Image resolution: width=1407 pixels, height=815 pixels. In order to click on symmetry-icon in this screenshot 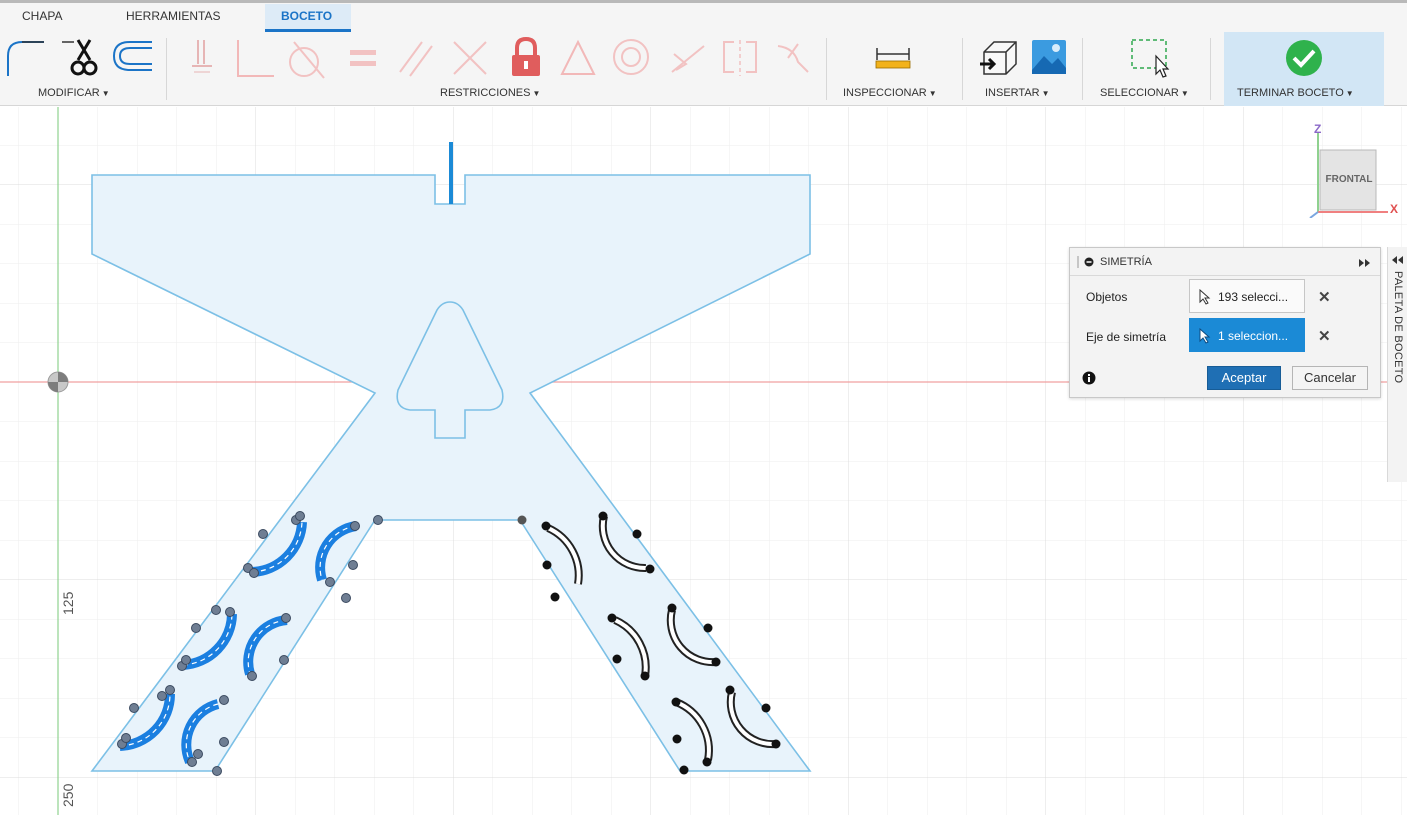, I will do `click(740, 58)`.